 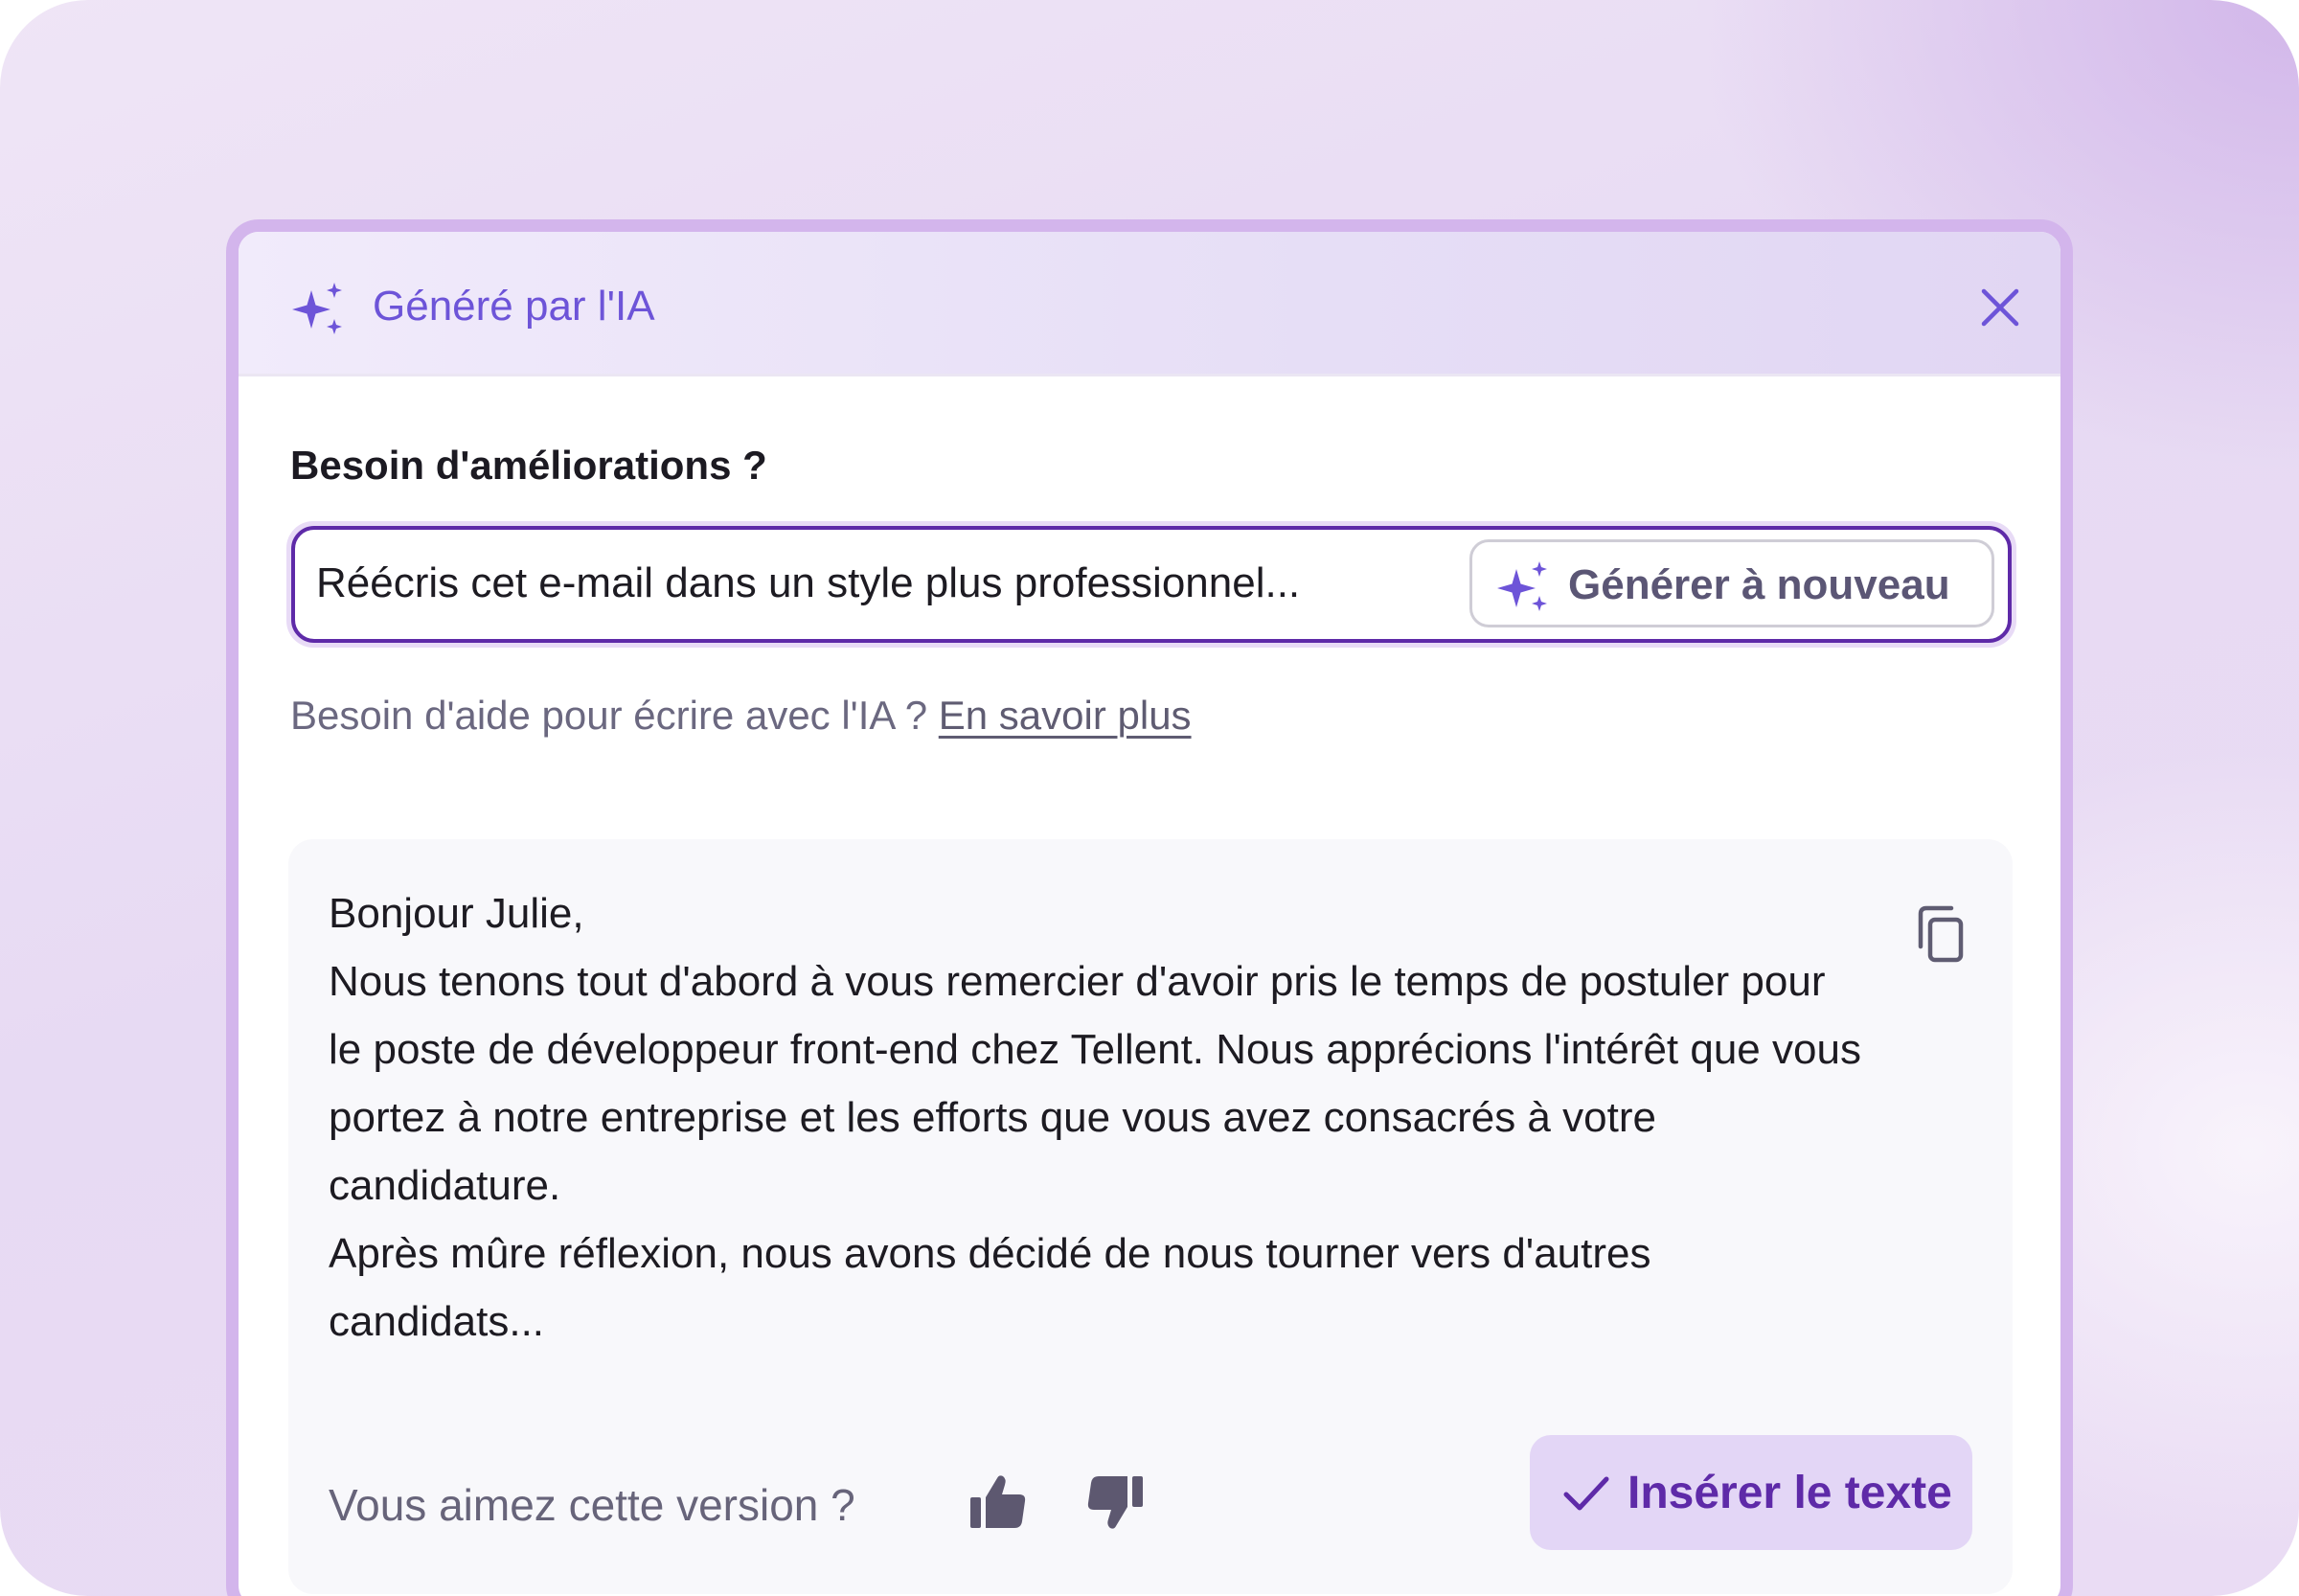 I want to click on regenerate-label: Générer à nouveau, so click(x=1759, y=584).